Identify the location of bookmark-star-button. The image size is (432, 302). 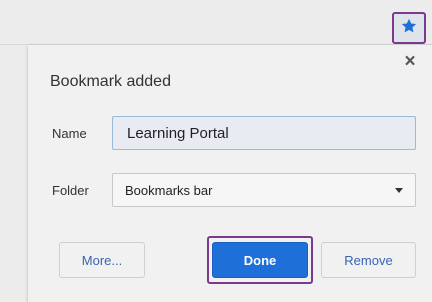
(409, 28).